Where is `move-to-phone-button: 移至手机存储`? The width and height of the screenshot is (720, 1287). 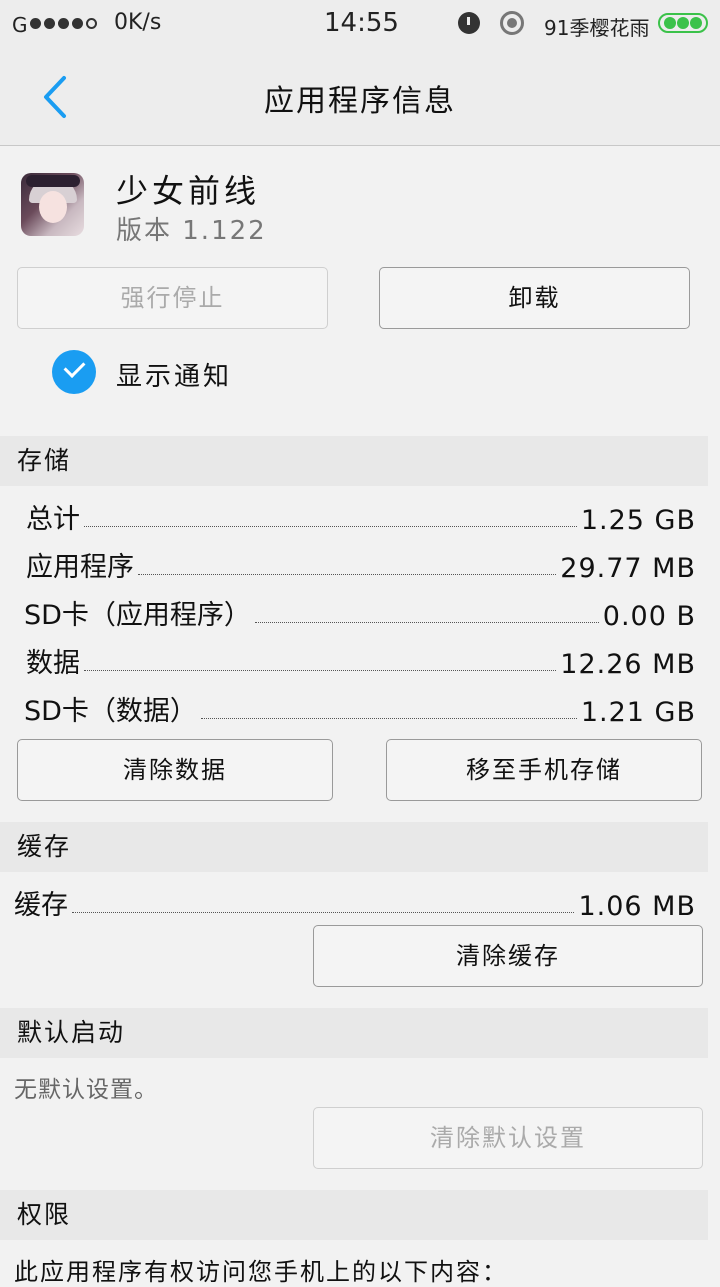 move-to-phone-button: 移至手机存储 is located at coordinates (544, 770).